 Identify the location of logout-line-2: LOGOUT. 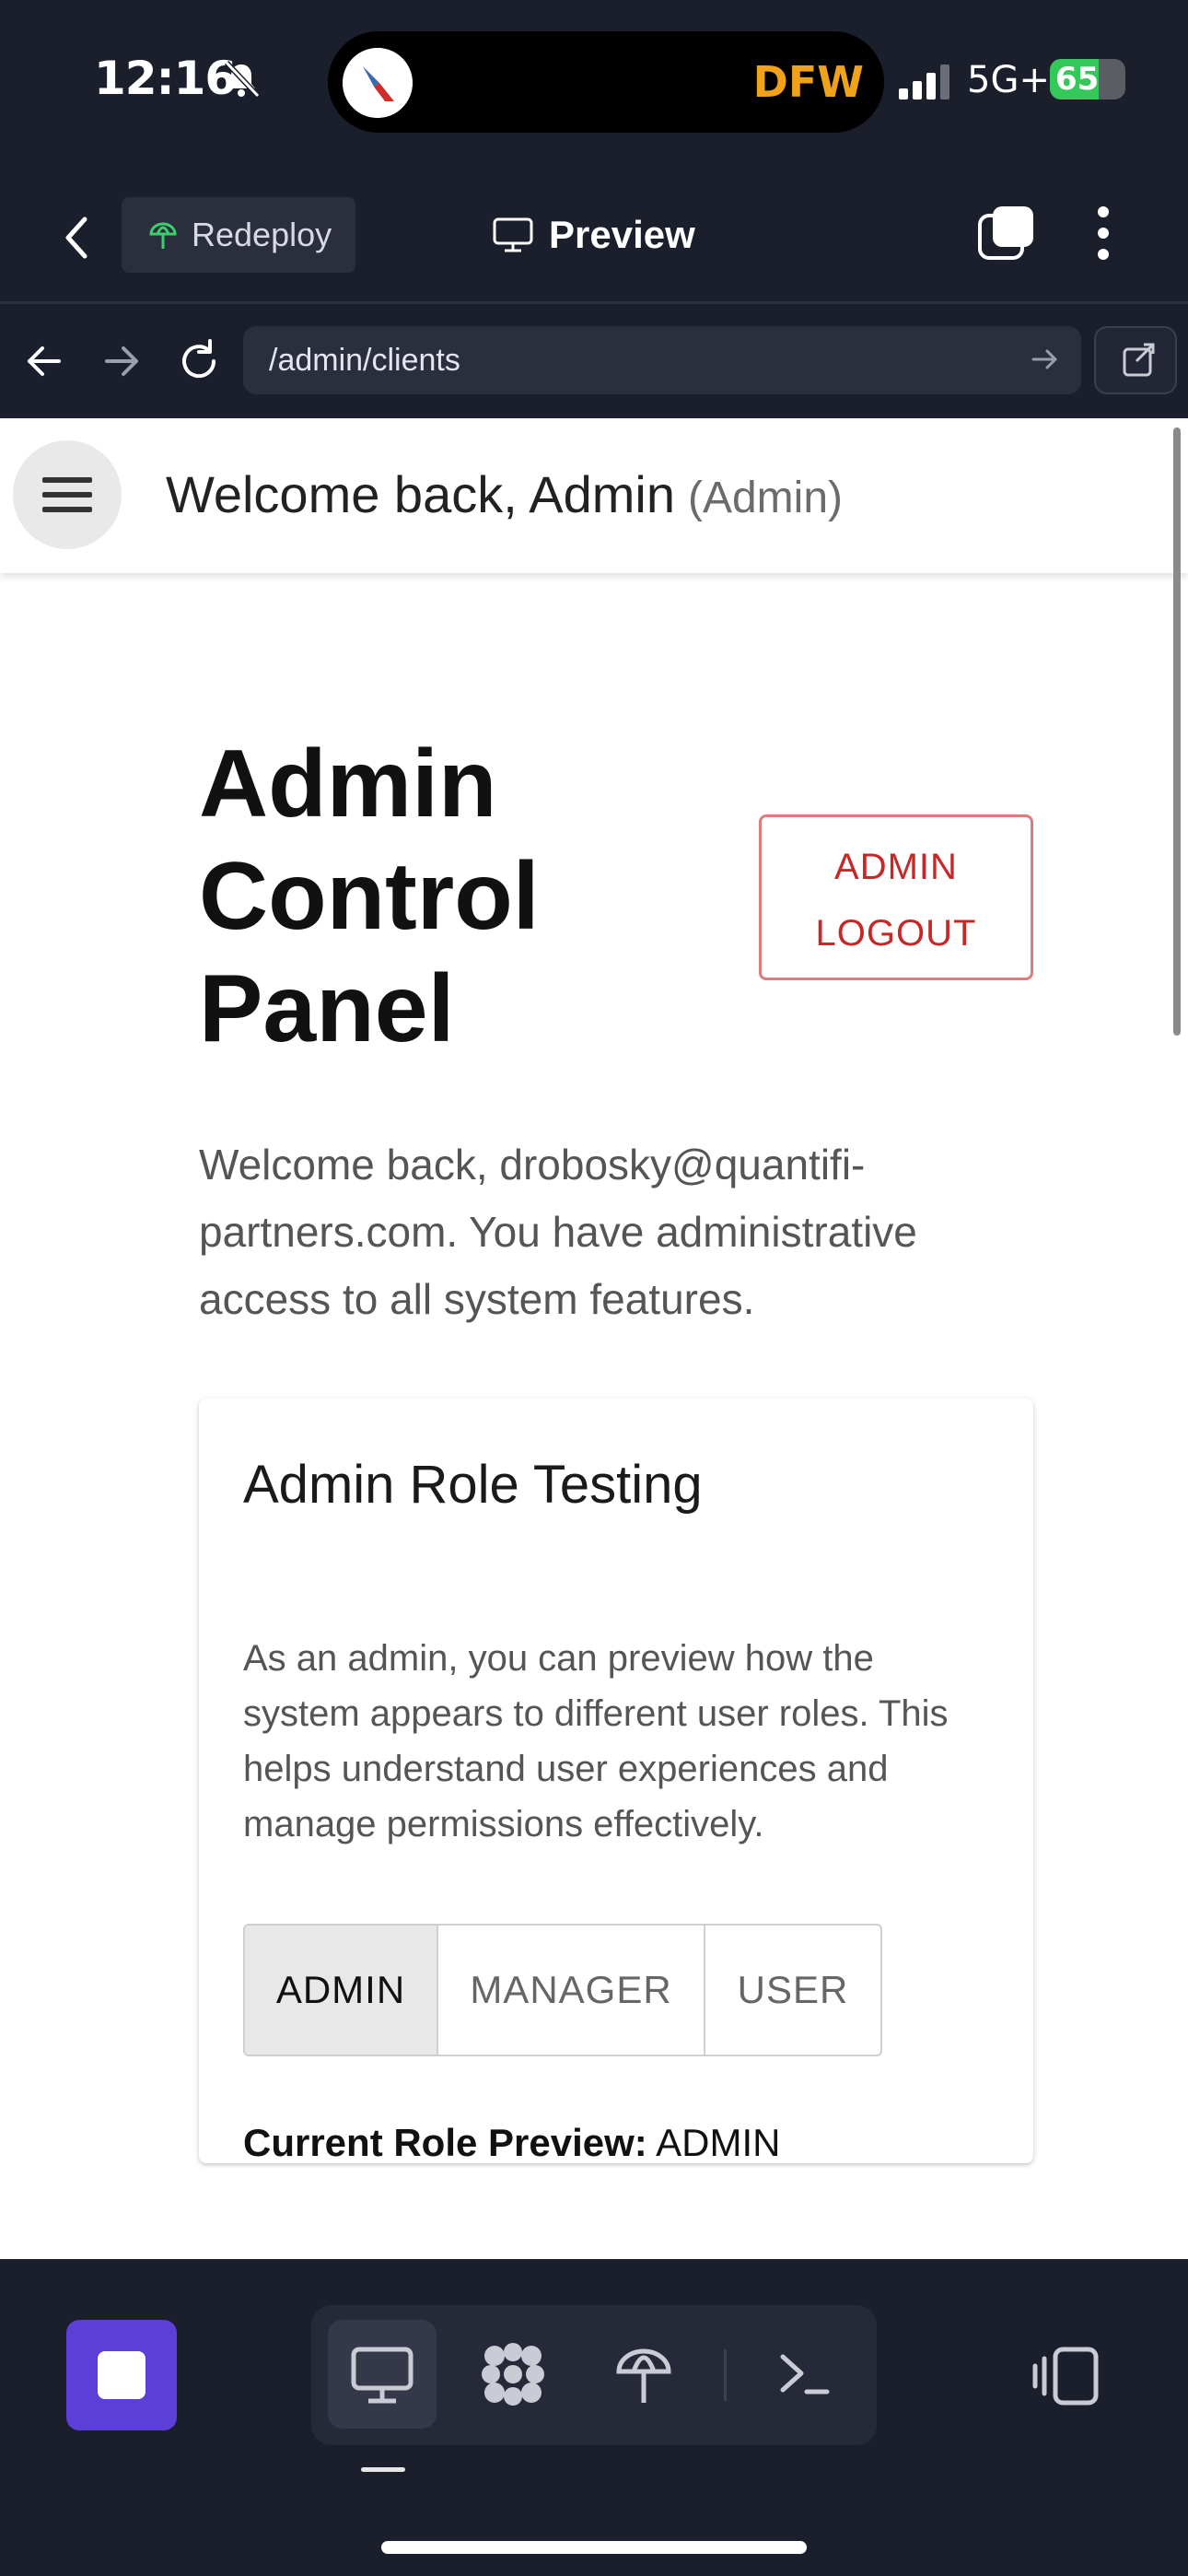
(896, 933).